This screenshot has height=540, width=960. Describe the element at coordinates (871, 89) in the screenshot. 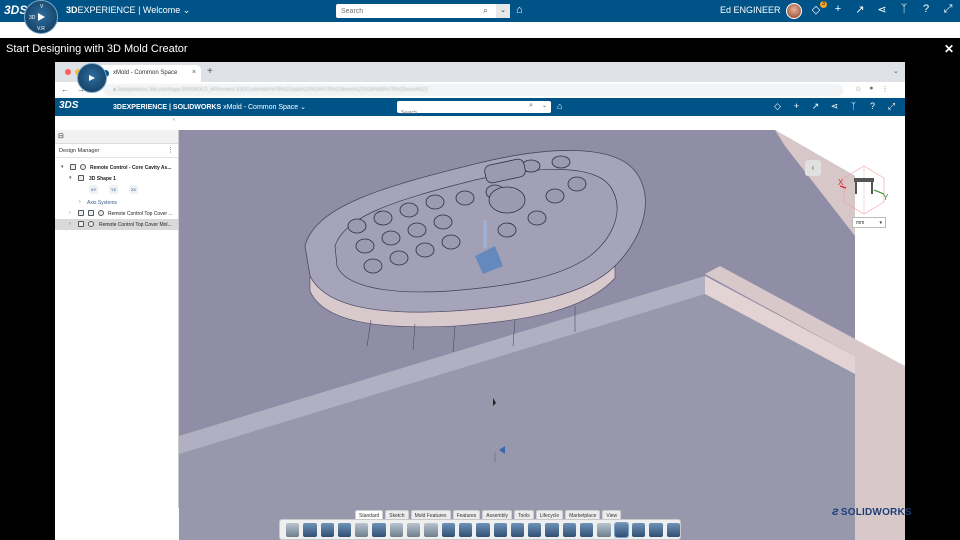

I see `profile-icon: ●` at that location.